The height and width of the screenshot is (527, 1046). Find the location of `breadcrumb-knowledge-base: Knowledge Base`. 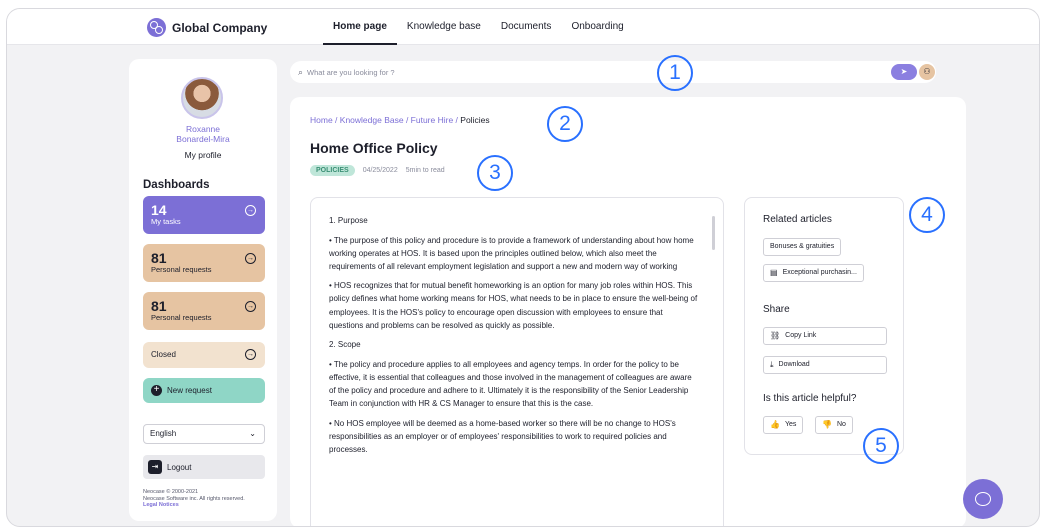

breadcrumb-knowledge-base: Knowledge Base is located at coordinates (372, 120).